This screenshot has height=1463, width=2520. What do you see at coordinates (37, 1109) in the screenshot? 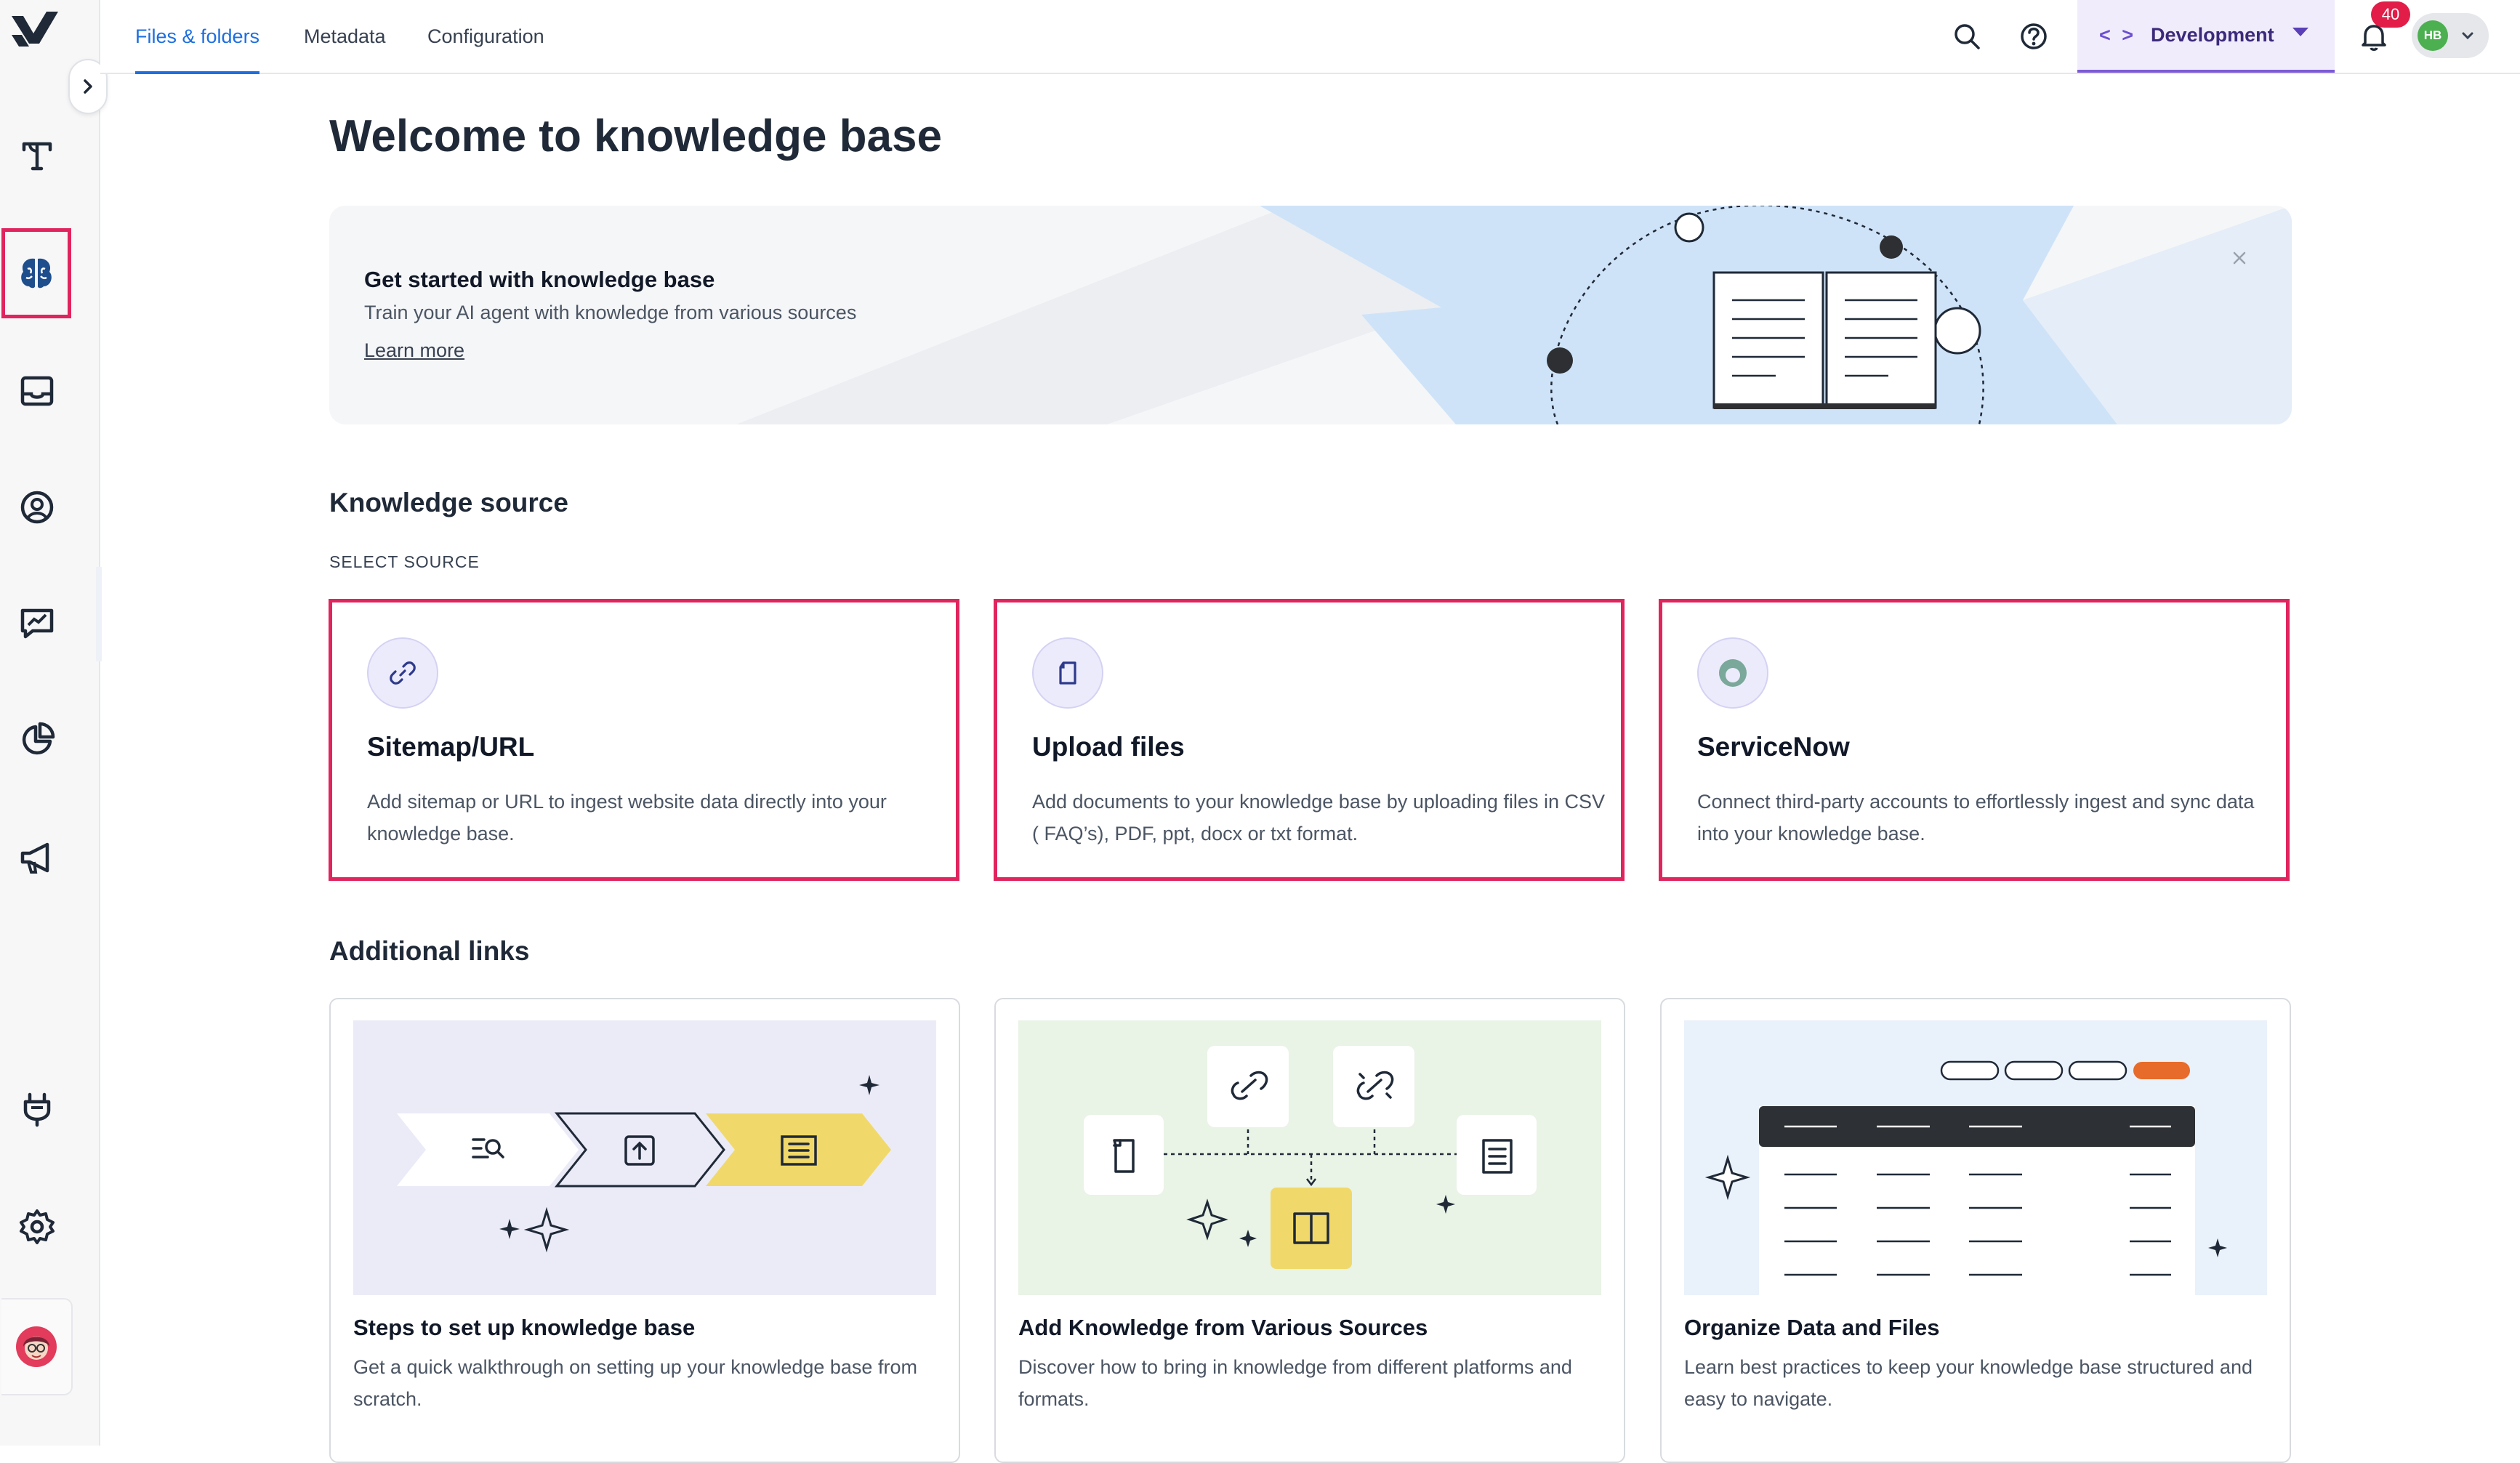
I see `integrations-plug-icon` at bounding box center [37, 1109].